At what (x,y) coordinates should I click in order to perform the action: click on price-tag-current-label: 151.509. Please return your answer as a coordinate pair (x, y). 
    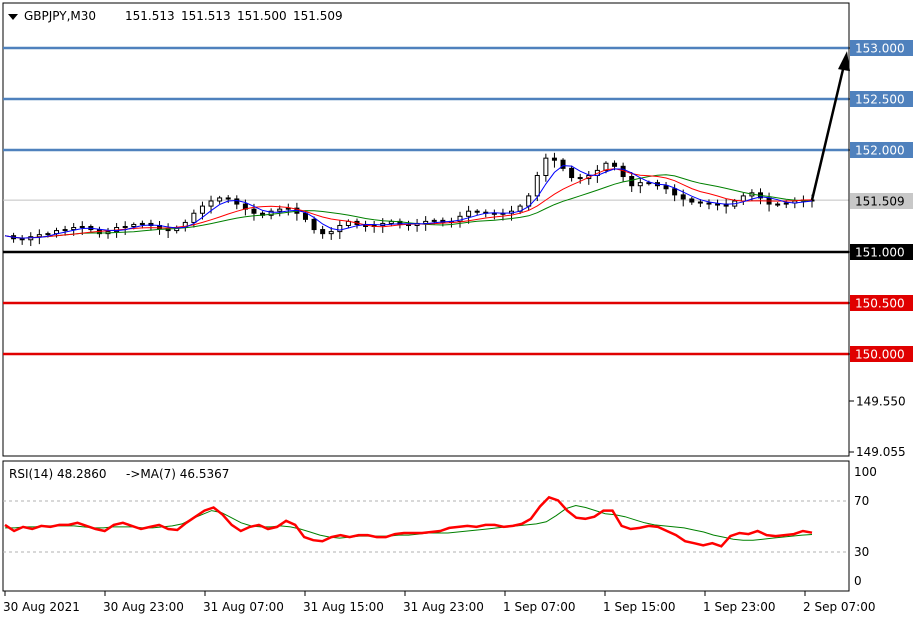
    Looking at the image, I should click on (880, 202).